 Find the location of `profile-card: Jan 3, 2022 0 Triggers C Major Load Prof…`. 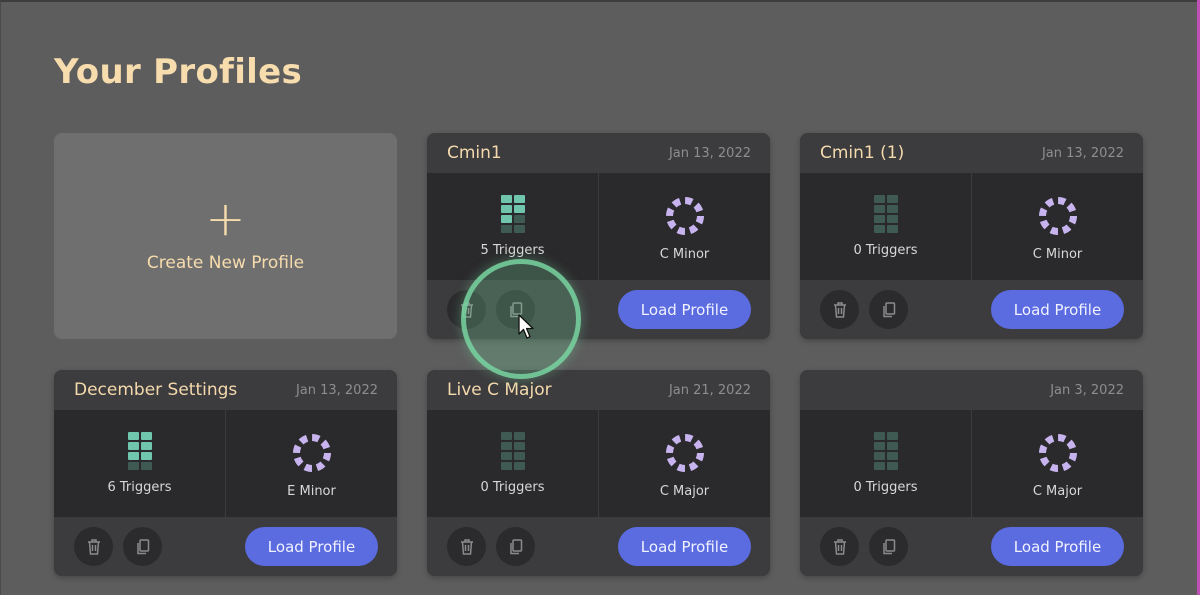

profile-card: Jan 3, 2022 0 Triggers C Major Load Prof… is located at coordinates (971, 473).